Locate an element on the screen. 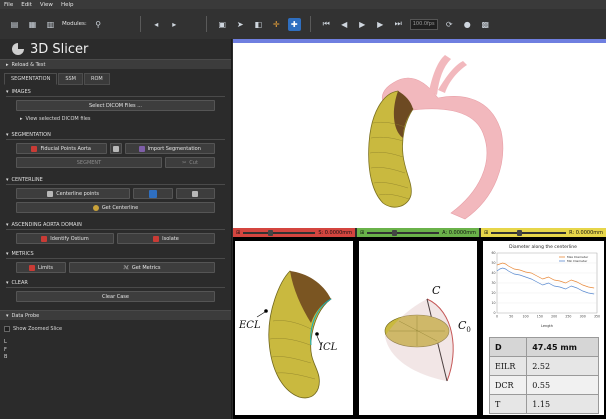 Image resolution: width=606 pixels, height=419 pixels. place-point-icon is located at coordinates (152, 193).